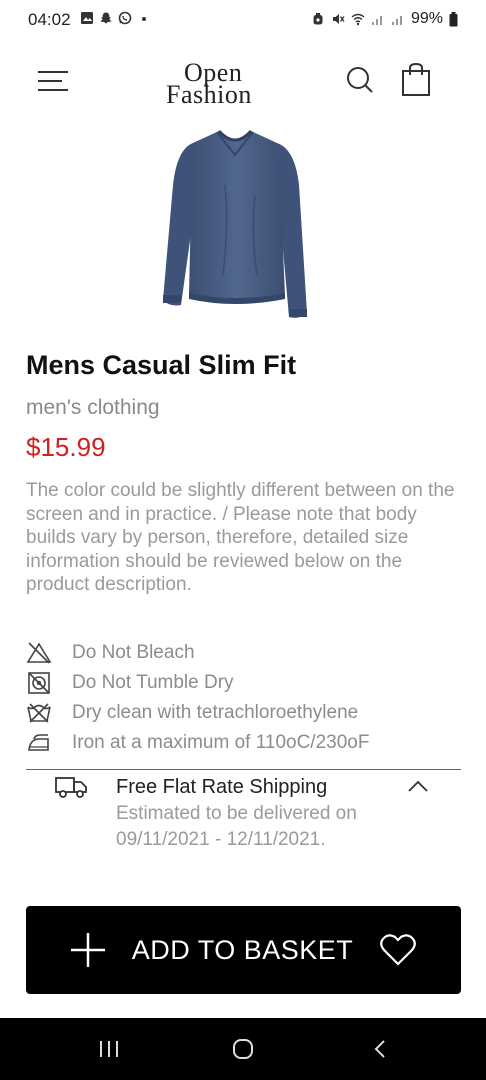  I want to click on menu-icon, so click(53, 81).